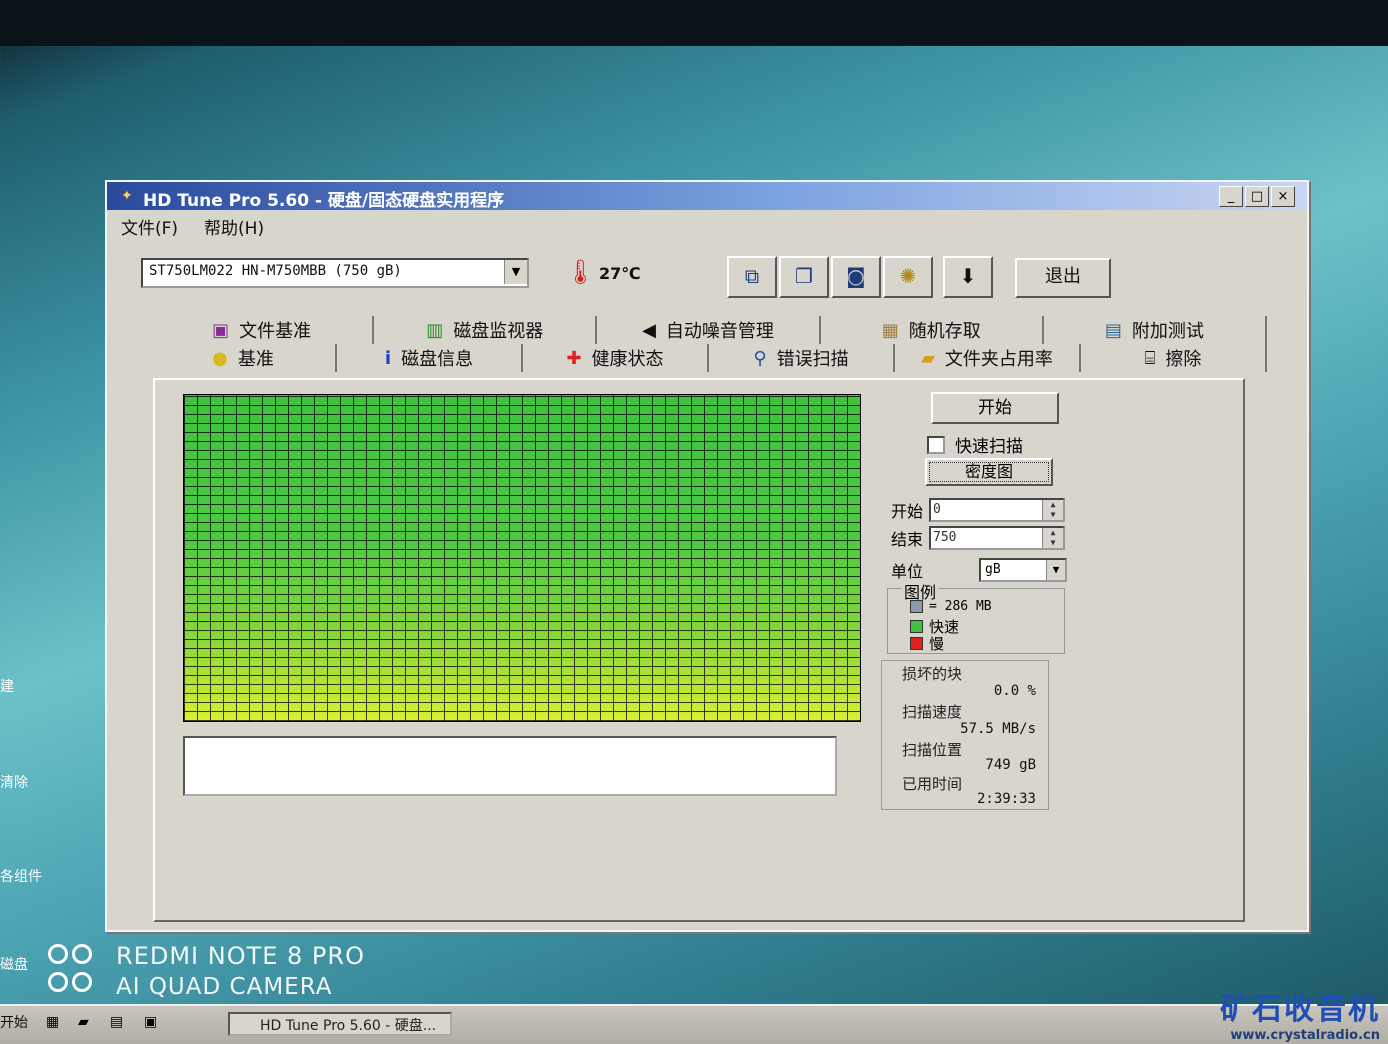 This screenshot has width=1388, height=1044. I want to click on tab-disk-info: i 磁盘信息, so click(430, 358).